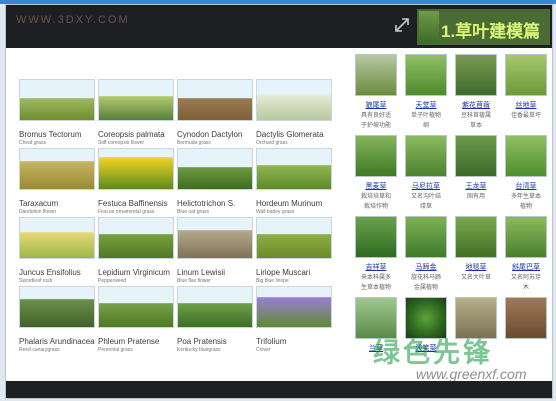 The image size is (556, 401). I want to click on species-card: Lepidium Virginicum Pepperweed, so click(136, 250).